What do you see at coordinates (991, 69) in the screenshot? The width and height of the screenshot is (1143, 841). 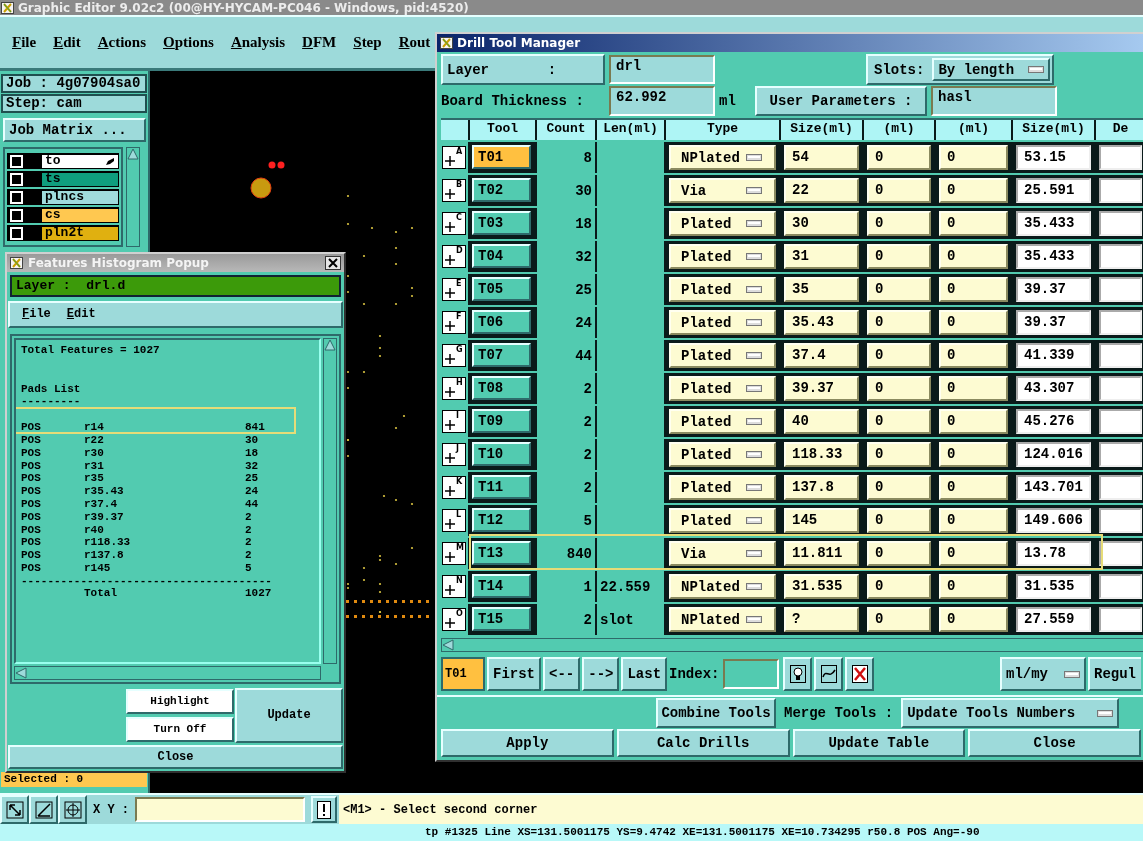 I see `slots-dropdown: By length` at bounding box center [991, 69].